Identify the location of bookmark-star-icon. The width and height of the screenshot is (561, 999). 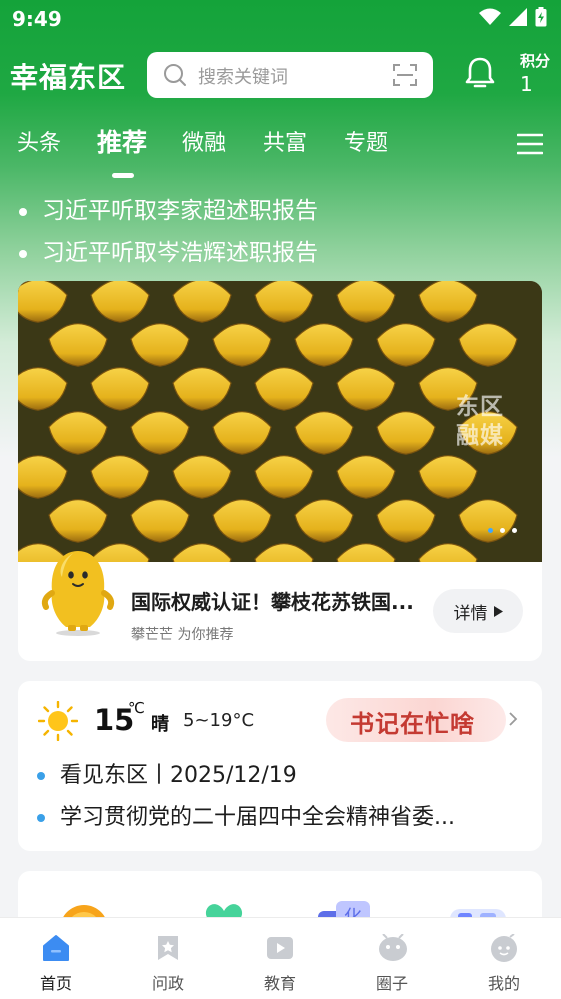
(168, 948).